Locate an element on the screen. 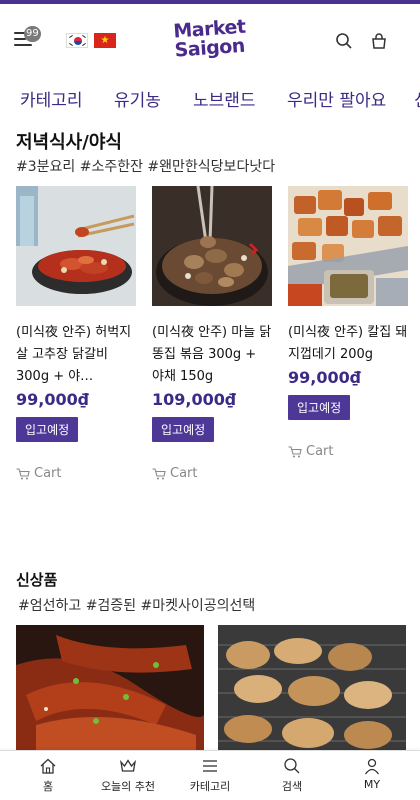 This screenshot has width=420, height=800. bottom-nav-recommend-label: 오늘의 추천 is located at coordinates (128, 786).